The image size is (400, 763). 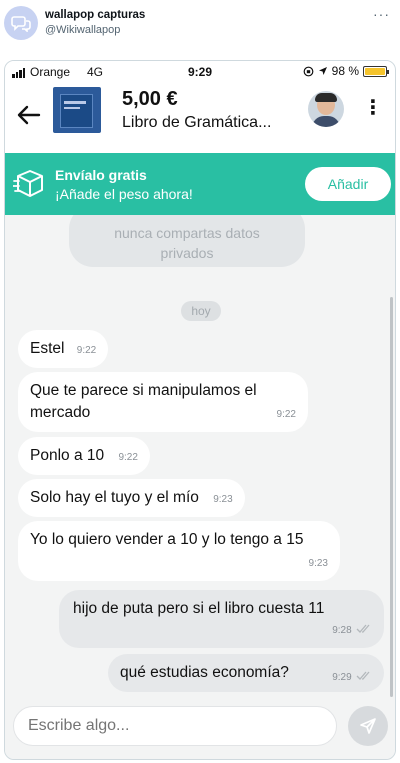 I want to click on notice-line: nunca compartas datos, so click(x=187, y=233).